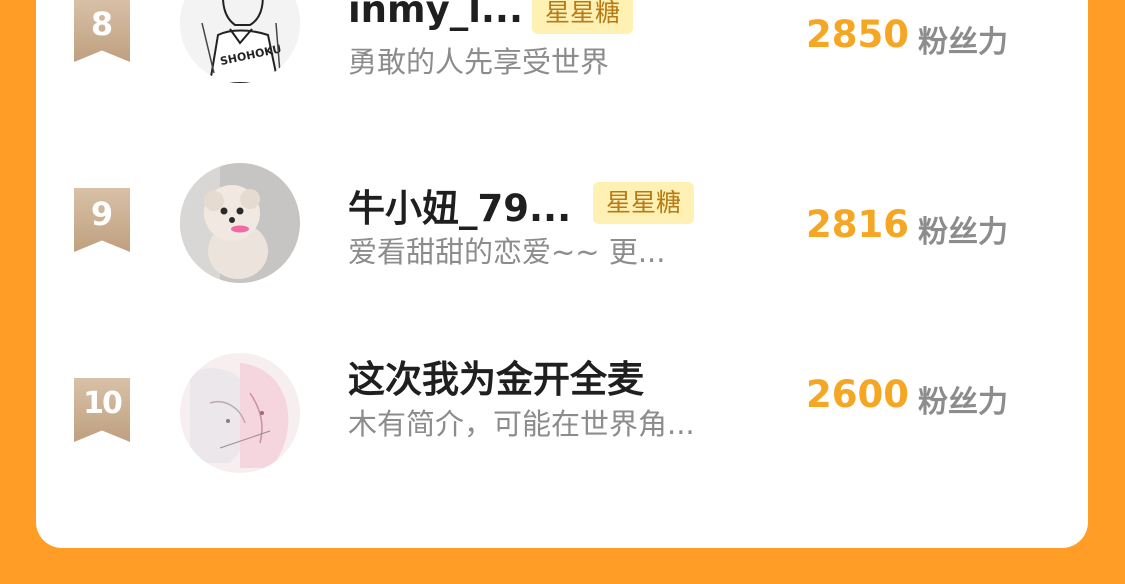 The image size is (1125, 584). What do you see at coordinates (857, 394) in the screenshot?
I see `fan-power-score: 2600` at bounding box center [857, 394].